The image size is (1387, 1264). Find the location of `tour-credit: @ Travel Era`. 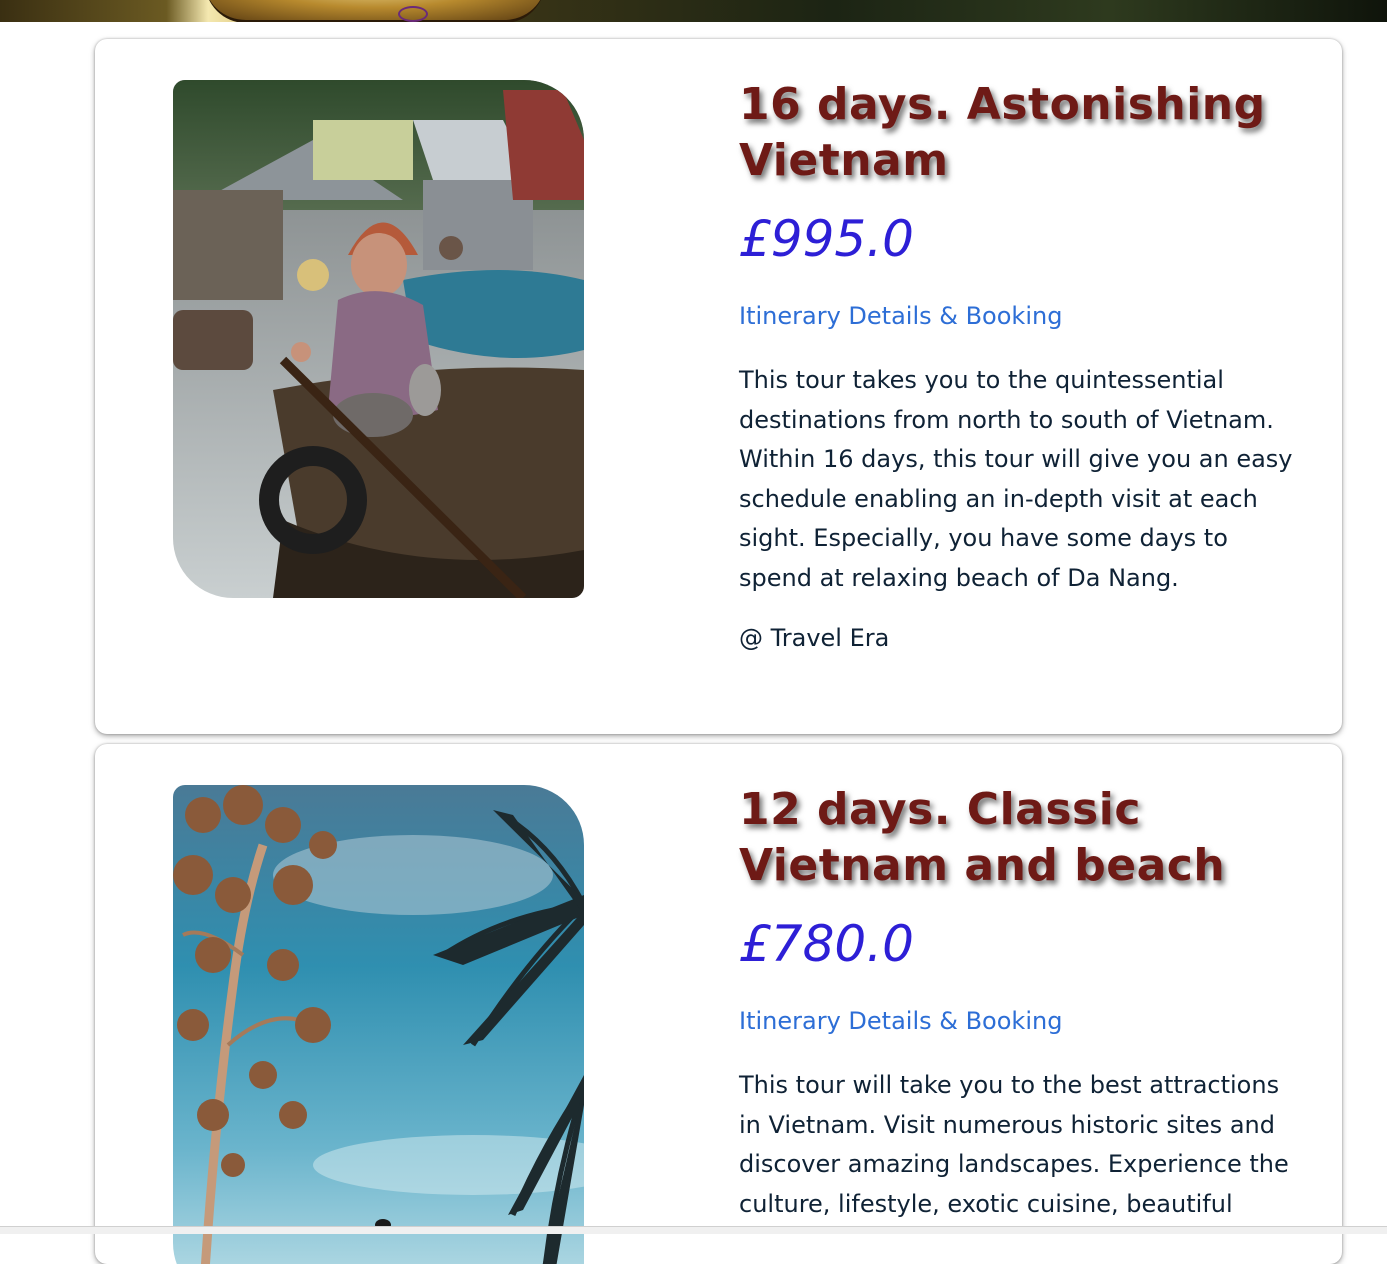

tour-credit: @ Travel Era is located at coordinates (814, 637).